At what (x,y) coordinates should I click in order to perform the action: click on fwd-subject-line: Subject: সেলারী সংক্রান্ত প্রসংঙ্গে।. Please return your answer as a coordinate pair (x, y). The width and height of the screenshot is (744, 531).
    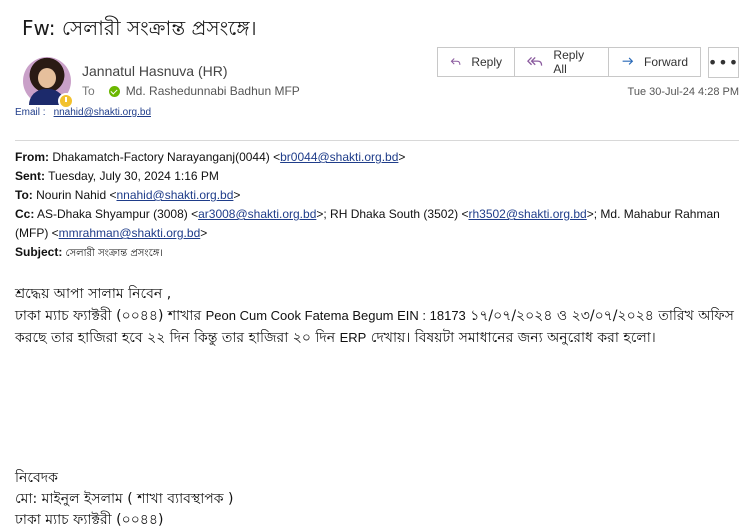
    Looking at the image, I should click on (377, 253).